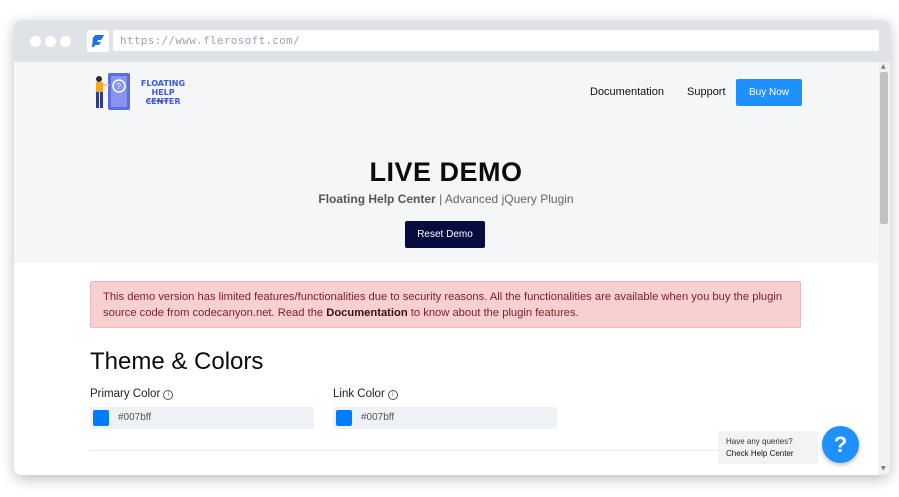  Describe the element at coordinates (446, 172) in the screenshot. I see `page-title: LIVE DEMO` at that location.